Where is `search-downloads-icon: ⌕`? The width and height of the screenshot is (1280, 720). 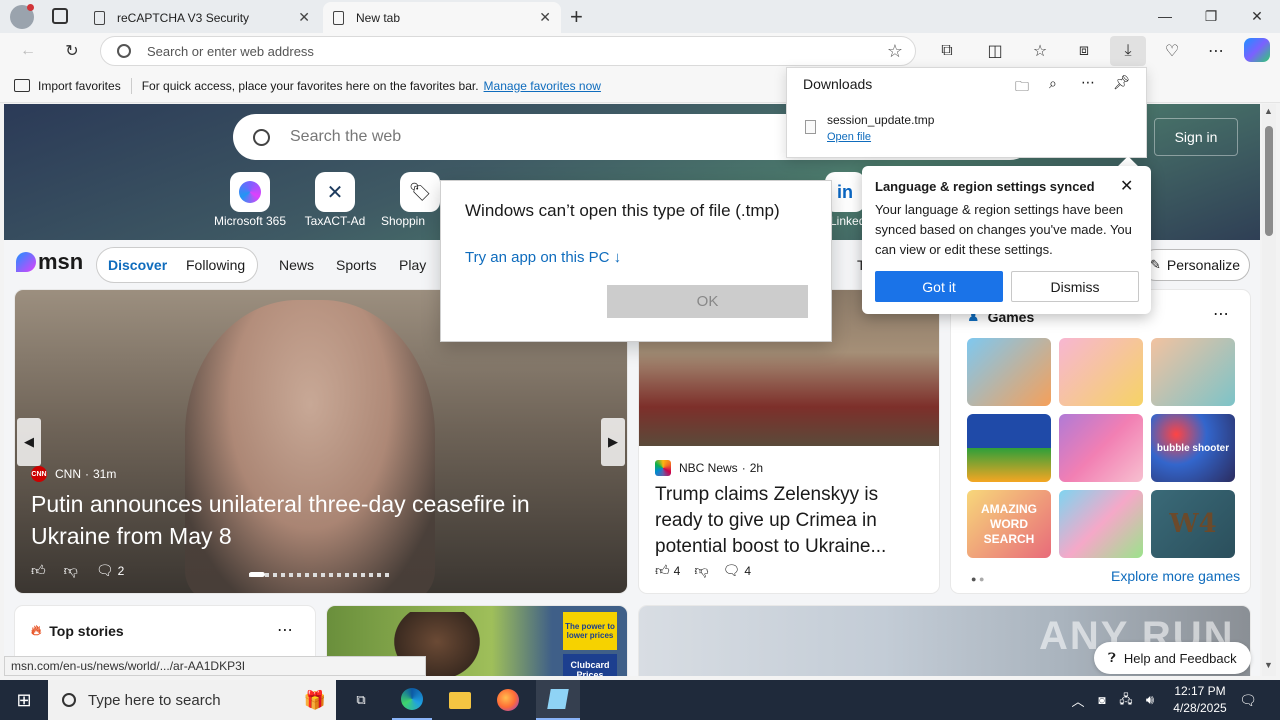 search-downloads-icon: ⌕ is located at coordinates (1053, 83).